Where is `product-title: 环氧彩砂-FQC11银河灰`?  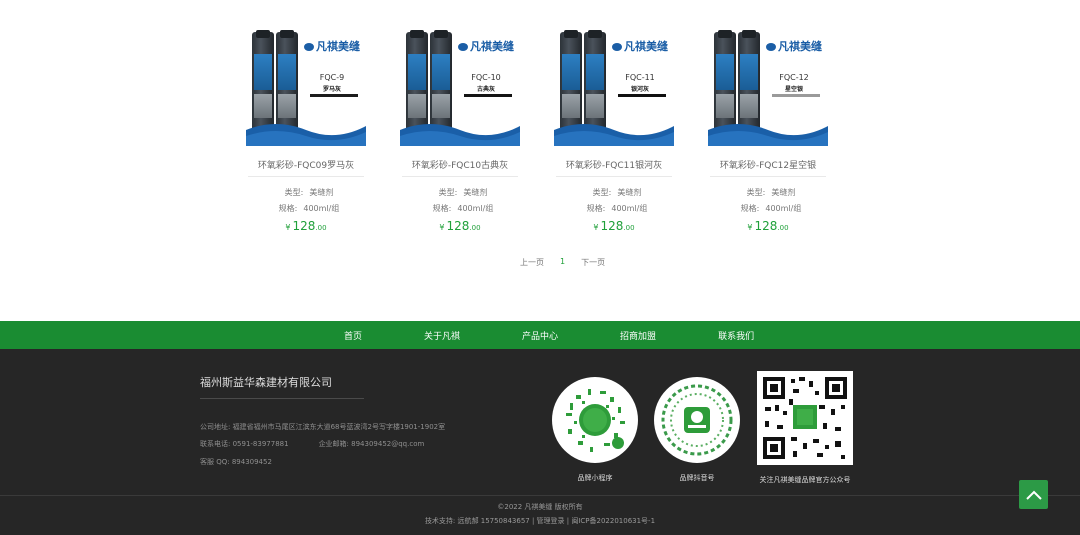 product-title: 环氧彩砂-FQC11银河灰 is located at coordinates (614, 165).